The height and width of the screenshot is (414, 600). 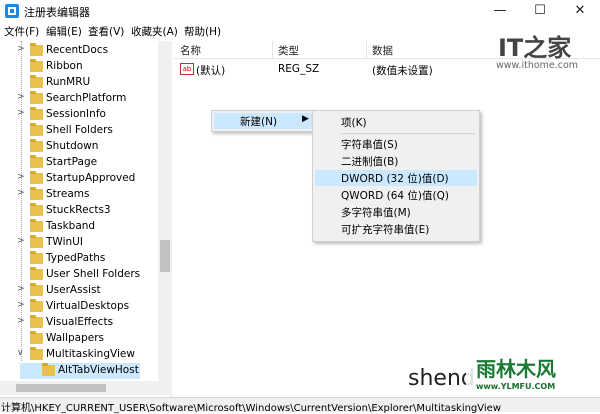 I want to click on tree-item: StartPage, so click(x=79, y=163).